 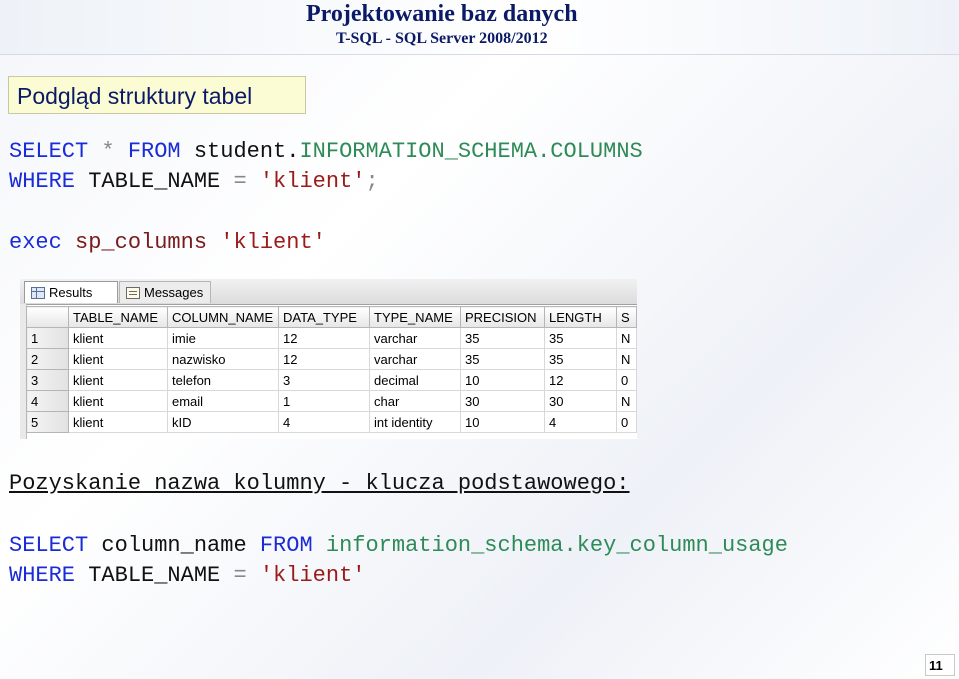 What do you see at coordinates (118, 317) in the screenshot?
I see `column-header: TABLE_NAME` at bounding box center [118, 317].